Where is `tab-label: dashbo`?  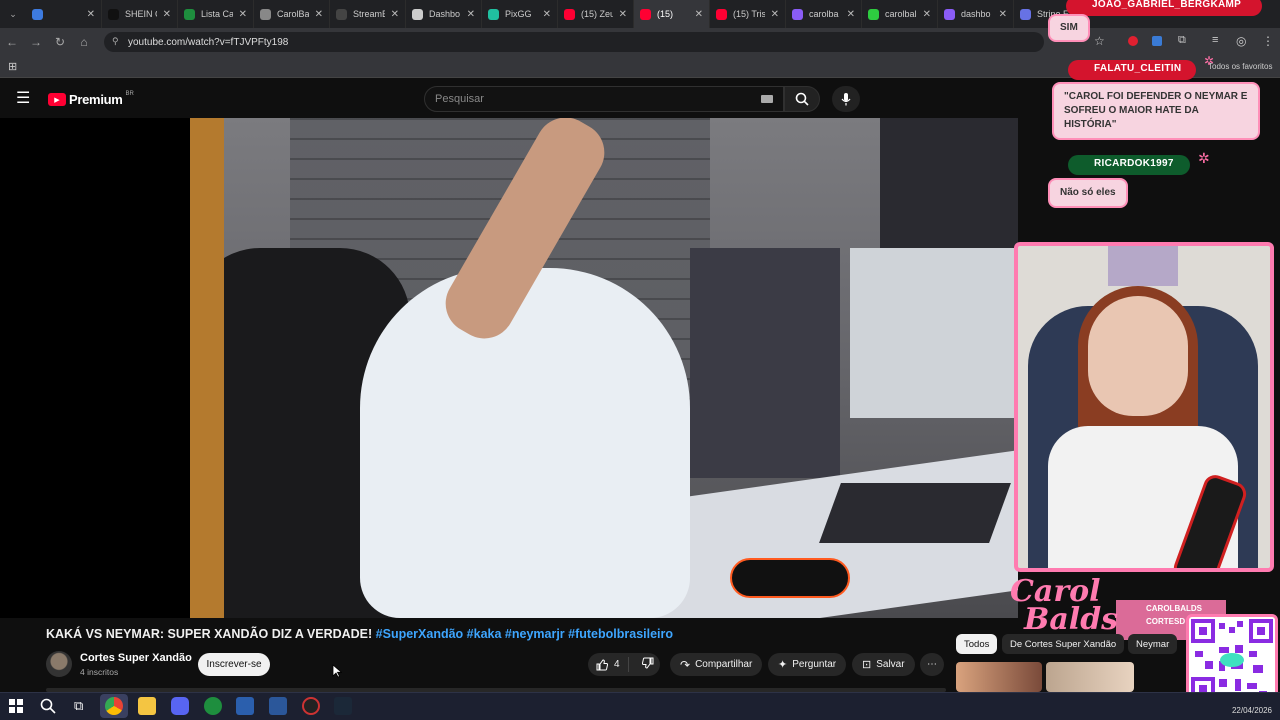
tab-label: dashbo is located at coordinates (976, 14).